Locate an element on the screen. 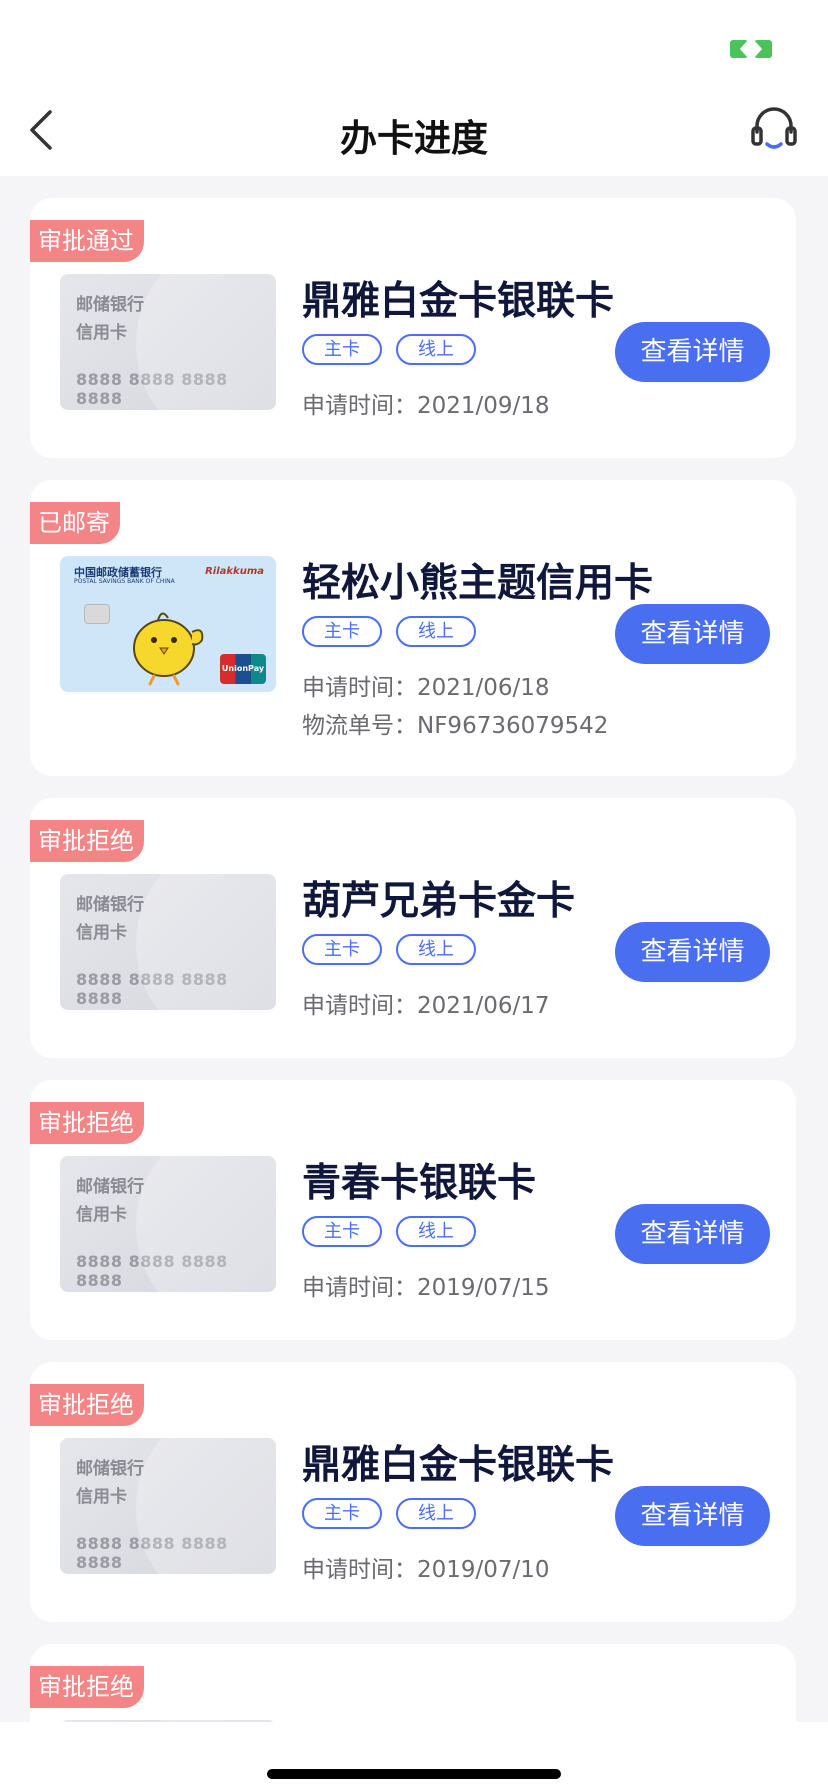 The height and width of the screenshot is (1792, 828). tracking-value: NF96736079542 is located at coordinates (513, 726).